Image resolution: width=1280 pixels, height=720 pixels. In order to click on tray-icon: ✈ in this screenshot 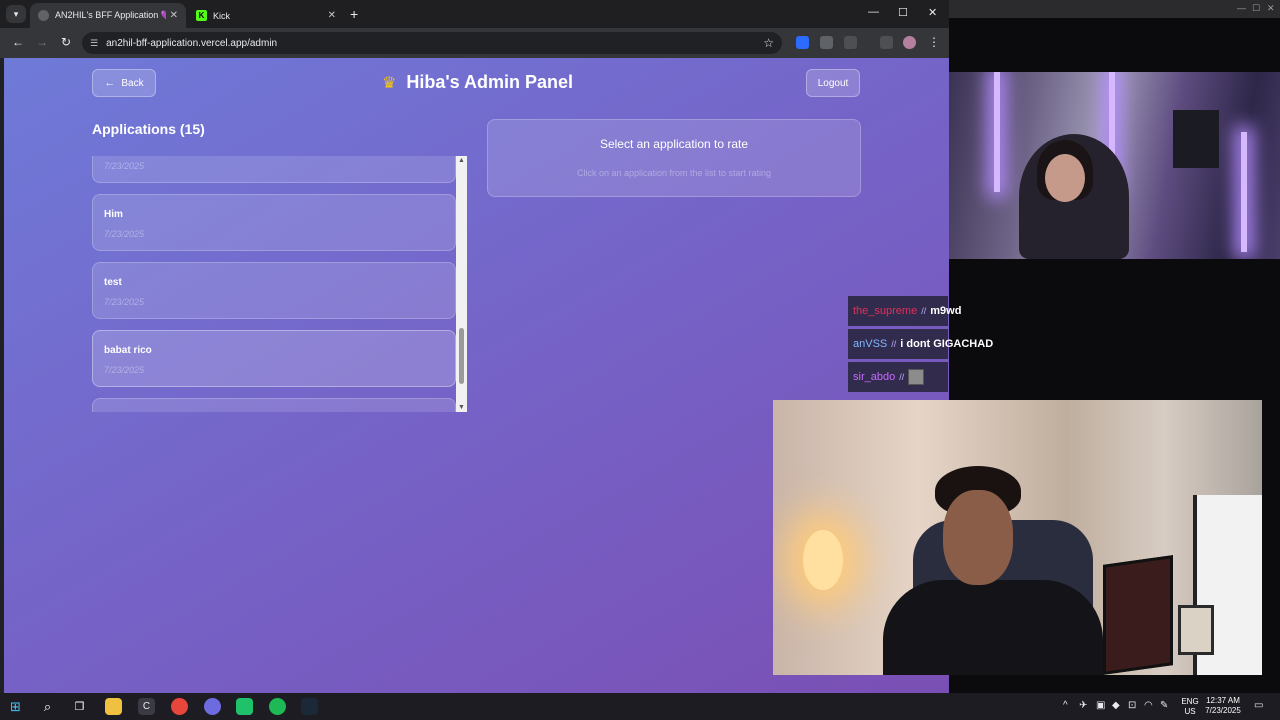, I will do `click(1083, 705)`.